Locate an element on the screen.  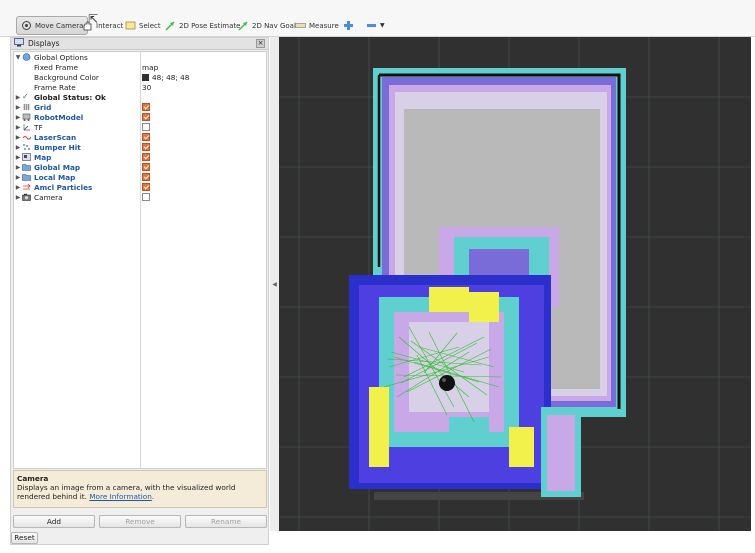
global-options-row: ▼ Global Options is located at coordinates (140, 57).